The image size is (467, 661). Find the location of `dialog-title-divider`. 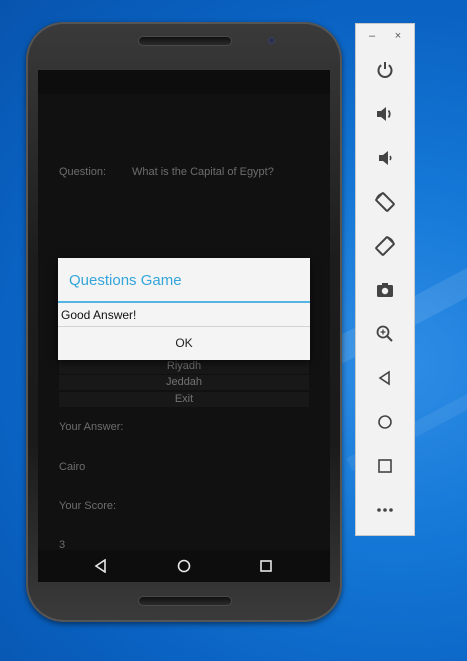

dialog-title-divider is located at coordinates (184, 302).